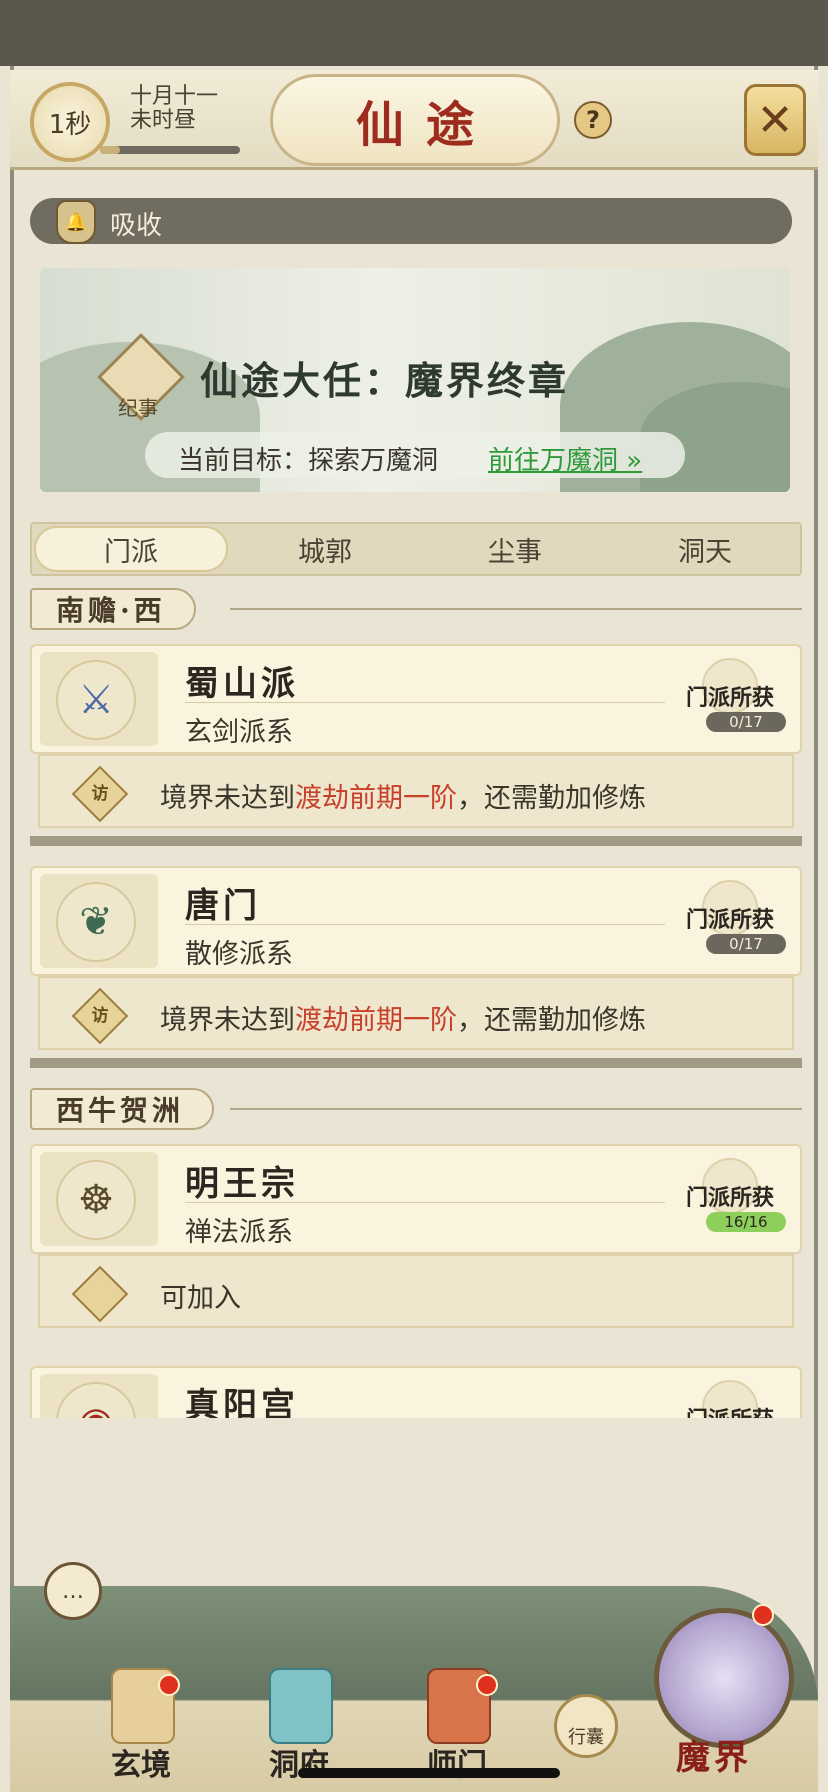 This screenshot has height=1792, width=828. I want to click on region-label: 南赡·西, so click(113, 609).